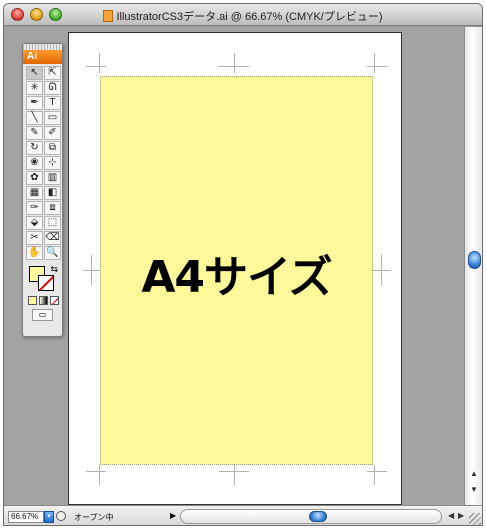  What do you see at coordinates (34, 178) in the screenshot?
I see `symbol-sprayer-tool-button: ✿` at bounding box center [34, 178].